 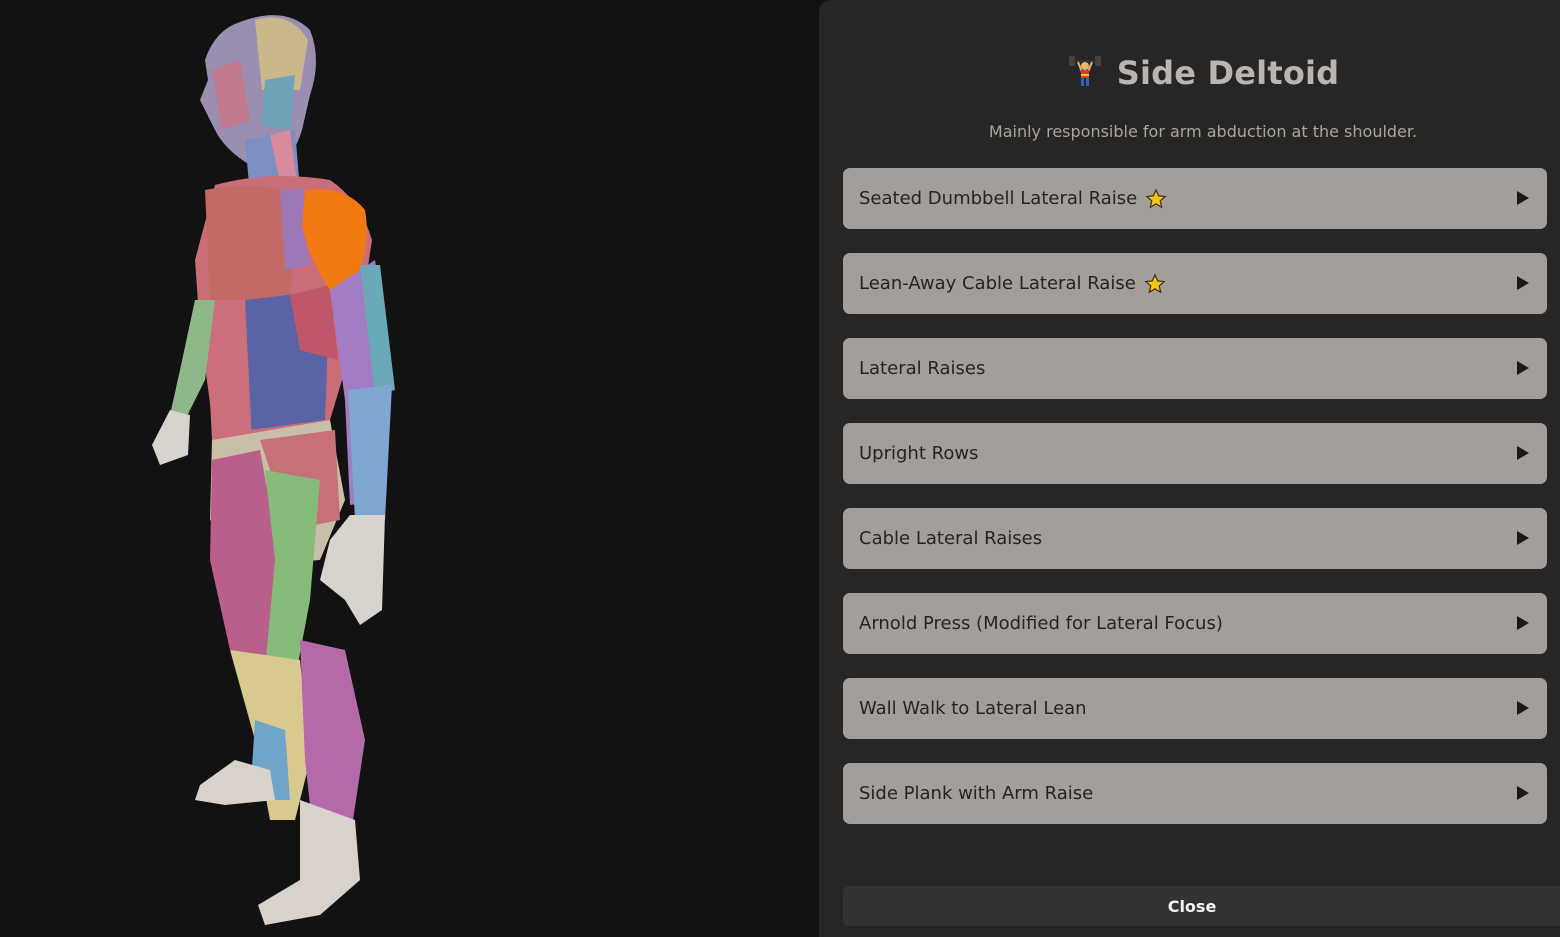 What do you see at coordinates (997, 283) in the screenshot?
I see `exercise-label: Lean-Away Cable Lateral Raise` at bounding box center [997, 283].